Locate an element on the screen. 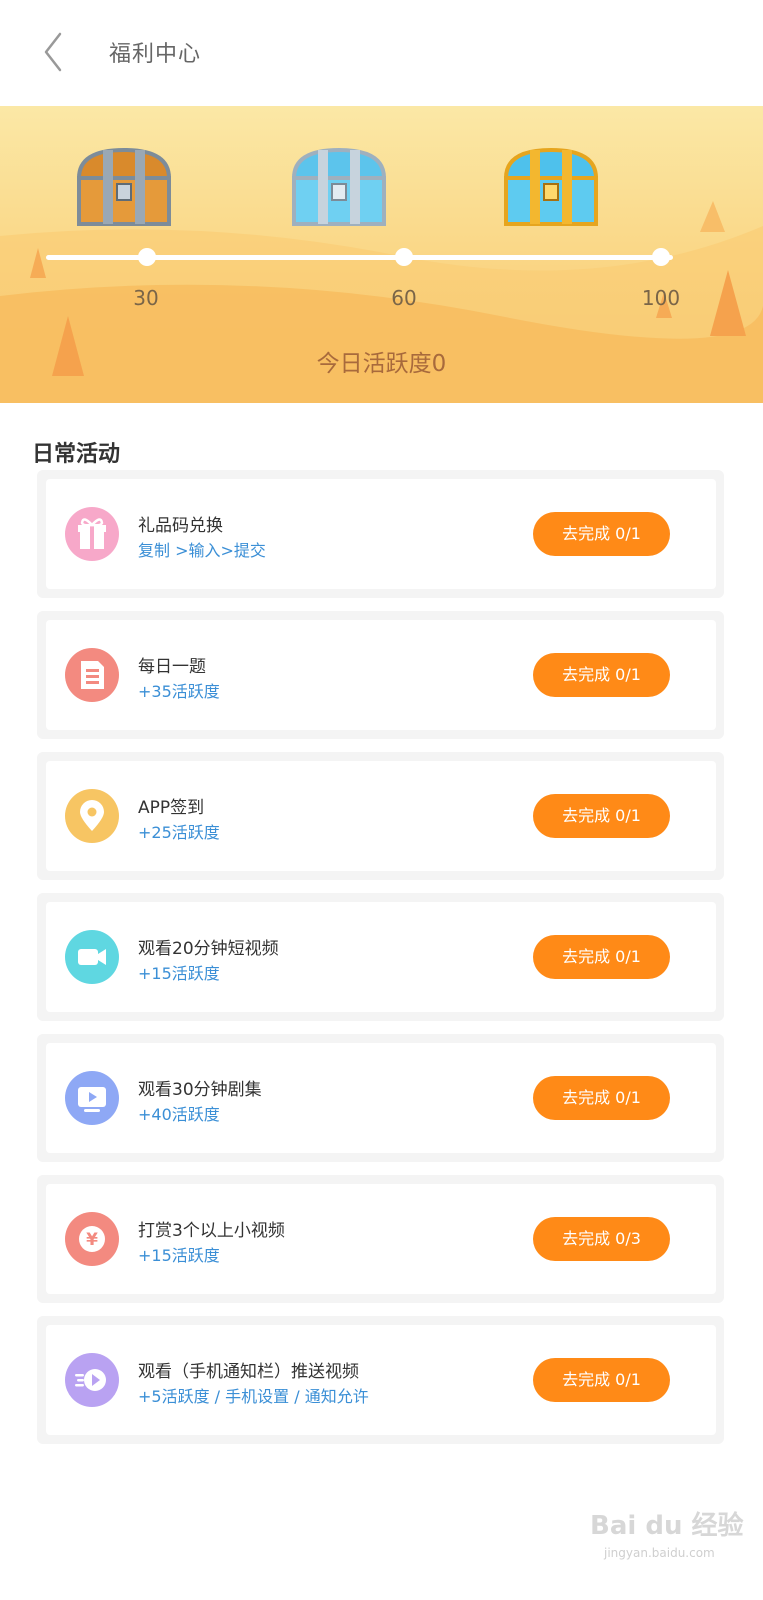  video-camera-icon is located at coordinates (92, 957).